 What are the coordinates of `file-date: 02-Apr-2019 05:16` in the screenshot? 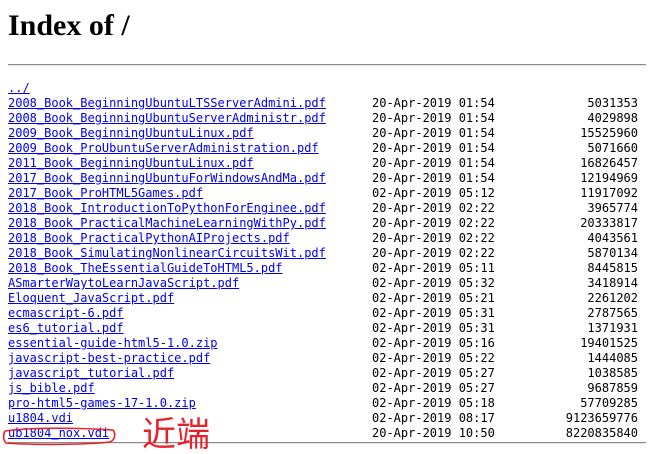 It's located at (433, 343).